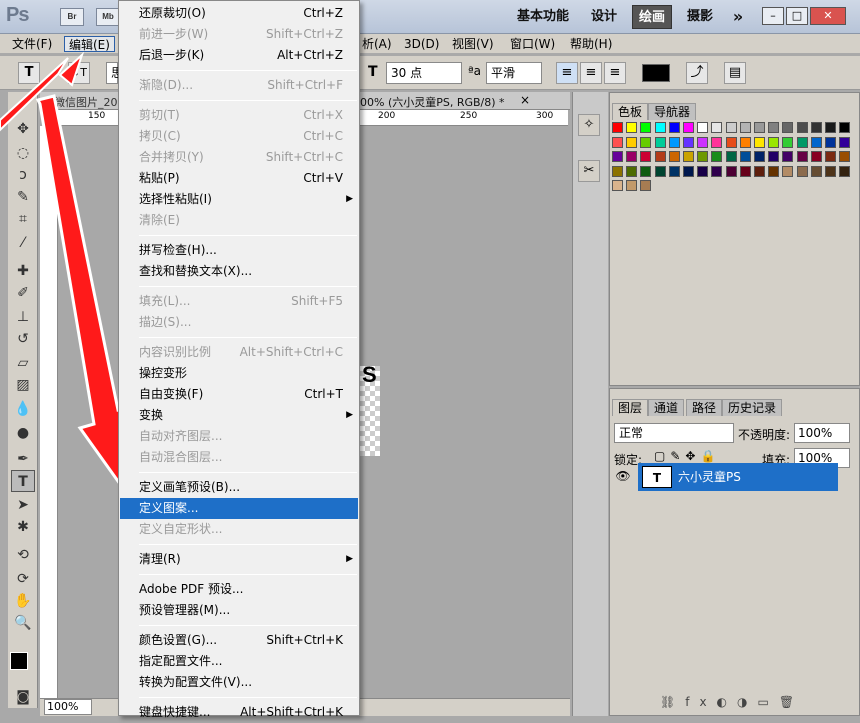 The height and width of the screenshot is (723, 860). Describe the element at coordinates (72, 17) in the screenshot. I see `bridge-button: Br` at that location.